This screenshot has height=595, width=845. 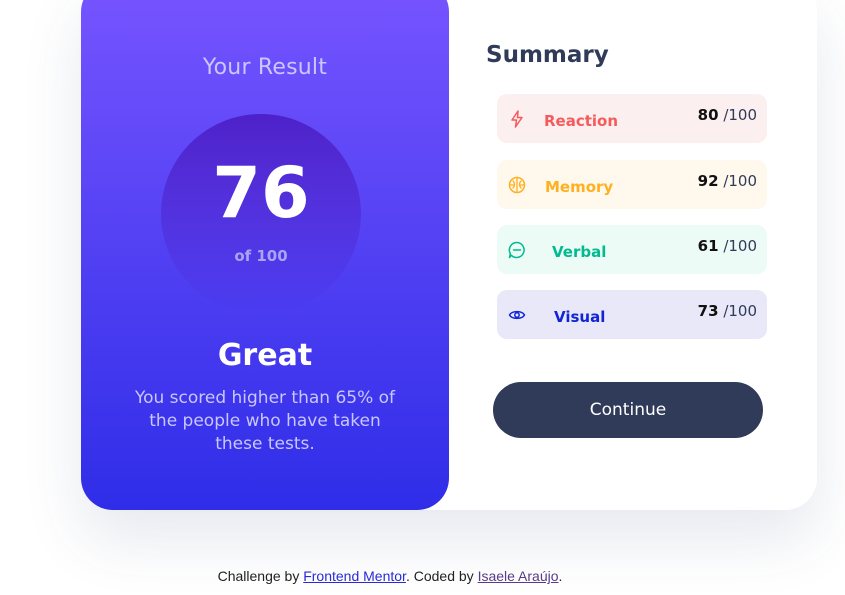 What do you see at coordinates (441, 576) in the screenshot?
I see `footer-middle: . Coded by` at bounding box center [441, 576].